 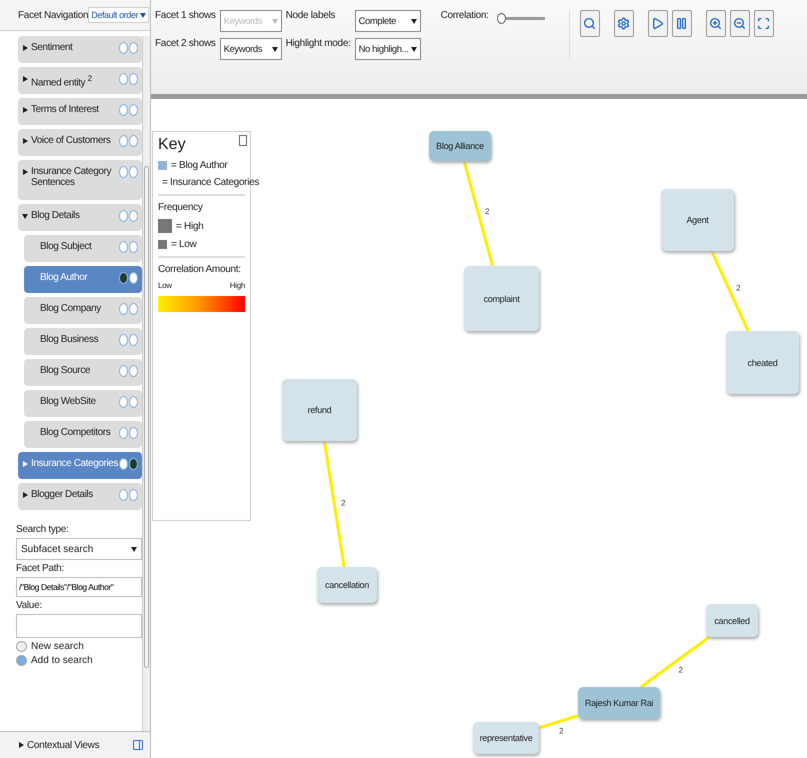 I want to click on field-label: Node labels, so click(x=311, y=15).